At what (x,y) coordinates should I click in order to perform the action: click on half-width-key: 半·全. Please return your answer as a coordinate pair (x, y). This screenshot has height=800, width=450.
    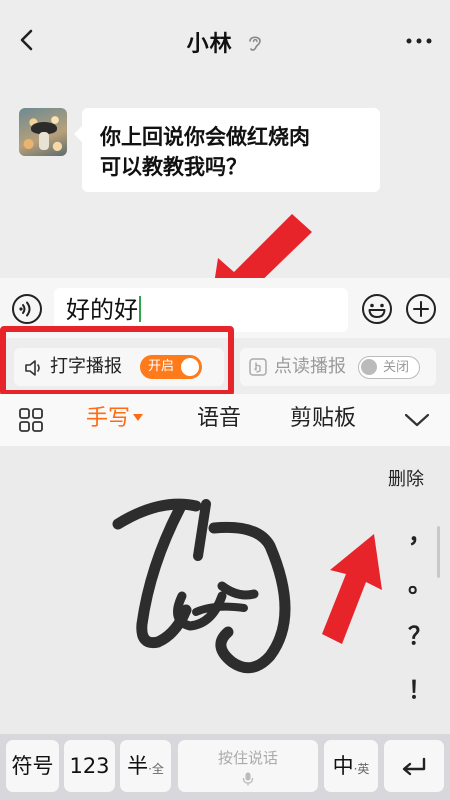
    Looking at the image, I should click on (145, 766).